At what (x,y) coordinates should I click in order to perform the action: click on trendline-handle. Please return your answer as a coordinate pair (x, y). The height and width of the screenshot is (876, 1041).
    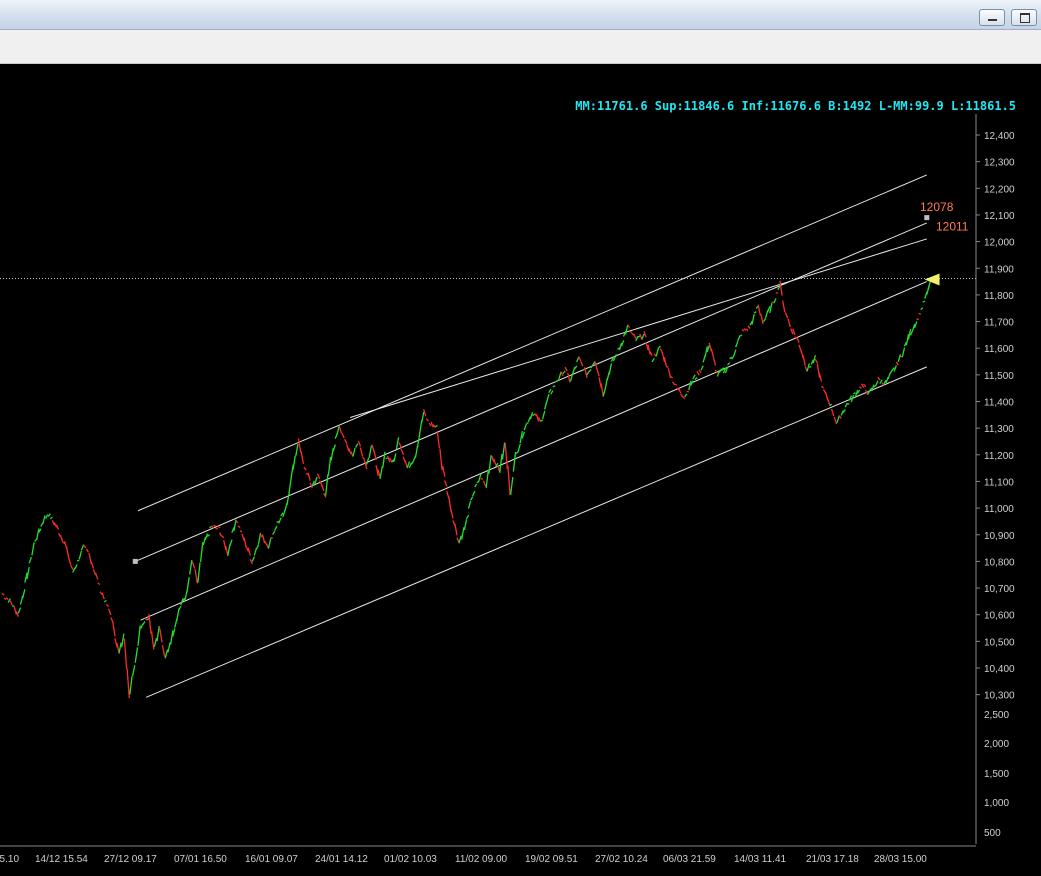
    Looking at the image, I should click on (135, 561).